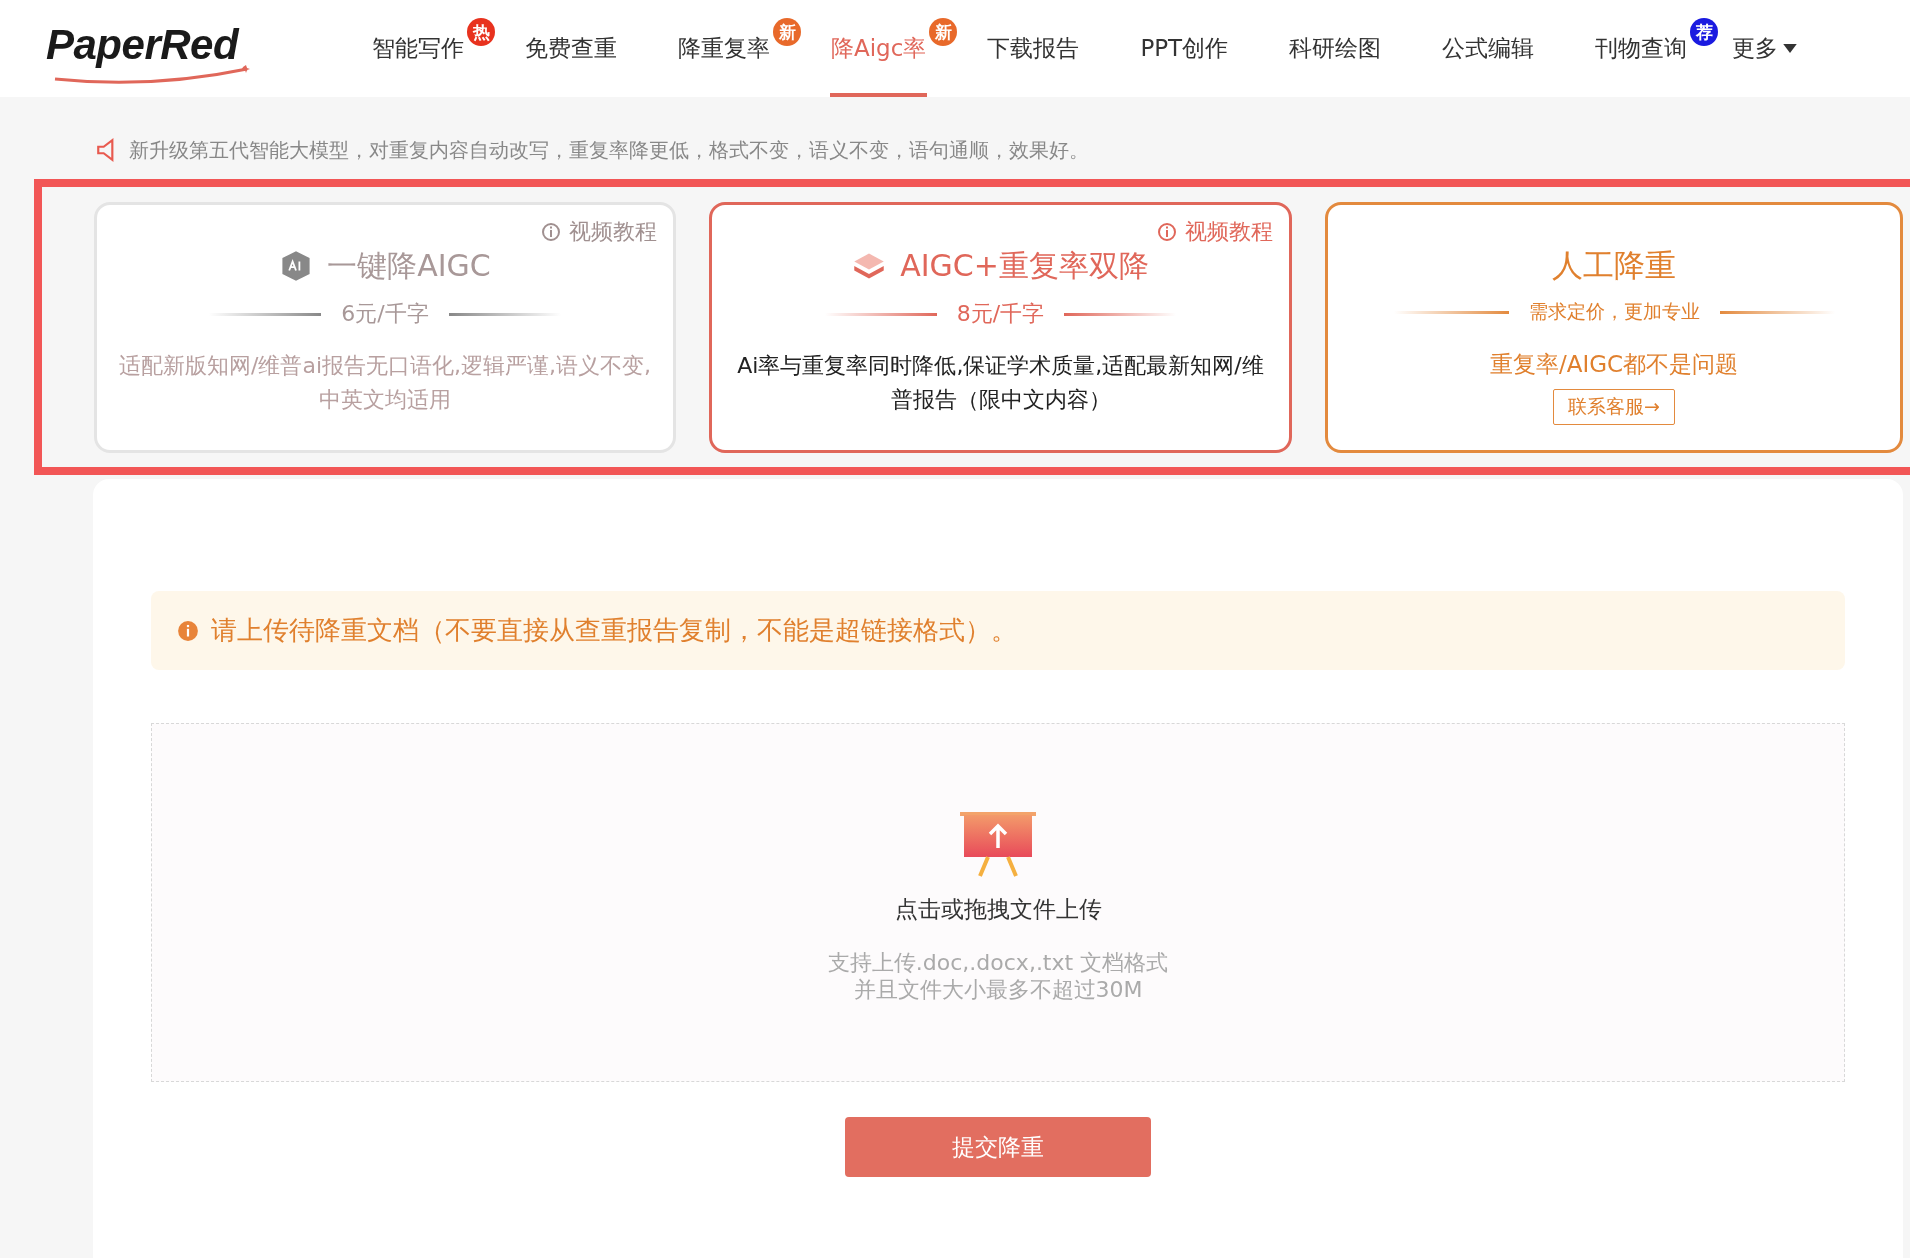  What do you see at coordinates (571, 48) in the screenshot?
I see `nav-tab: 免费查重` at bounding box center [571, 48].